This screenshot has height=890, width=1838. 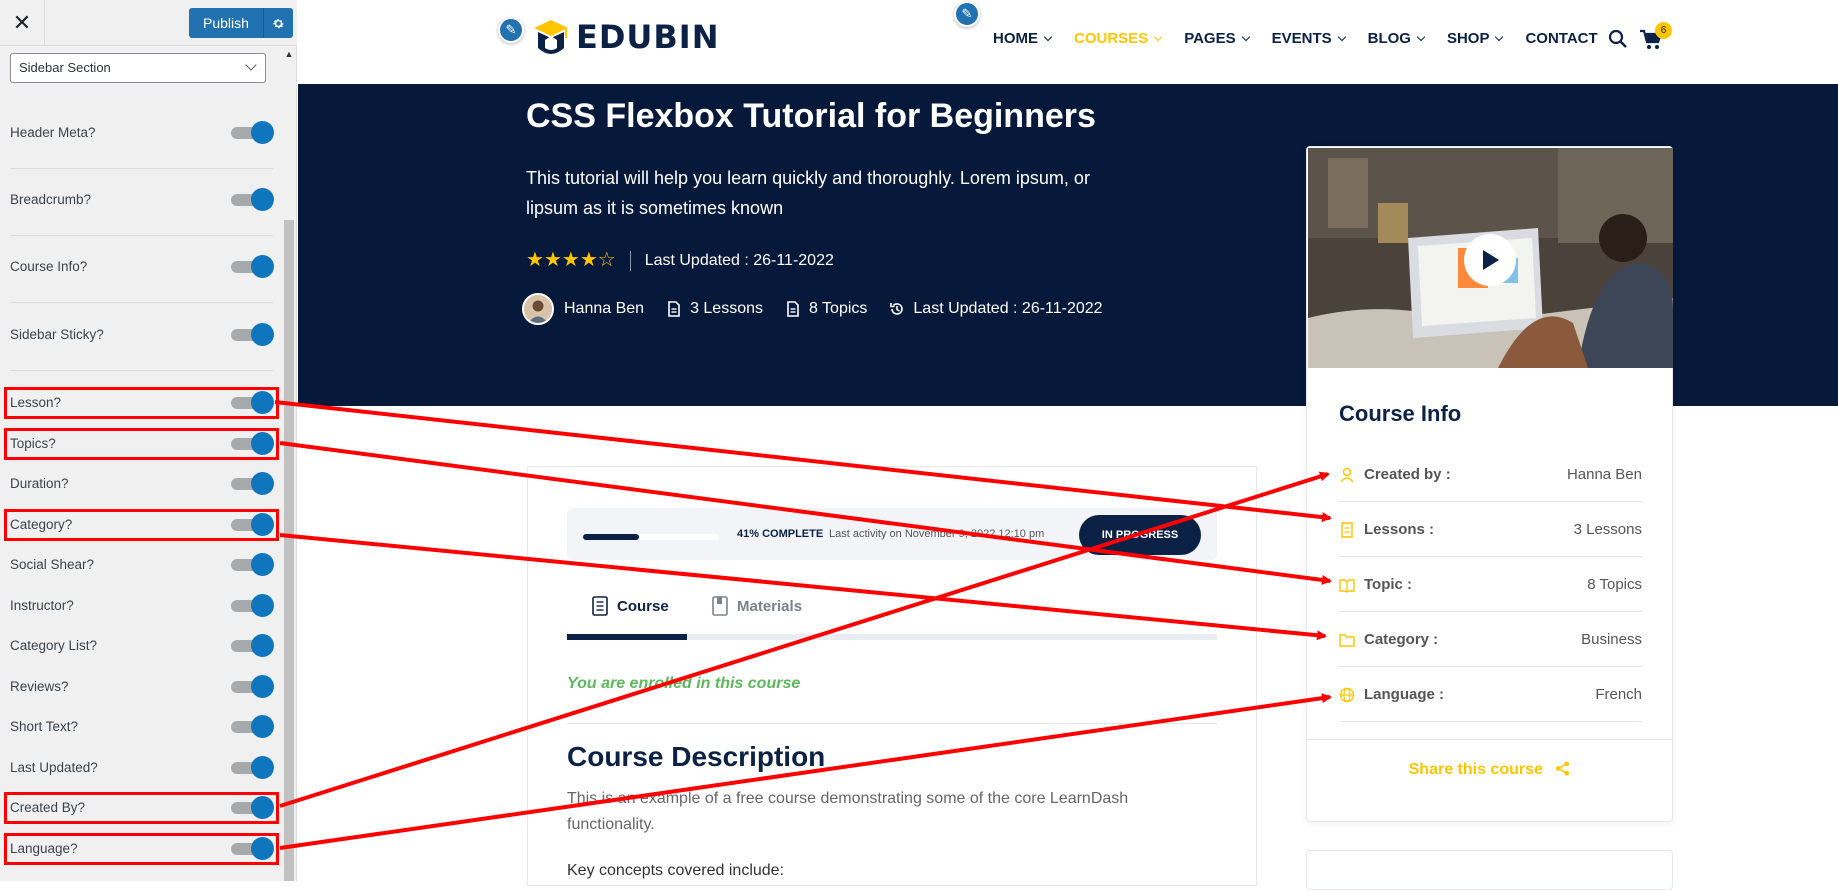 What do you see at coordinates (44, 726) in the screenshot?
I see `toggle-label: Short Text?` at bounding box center [44, 726].